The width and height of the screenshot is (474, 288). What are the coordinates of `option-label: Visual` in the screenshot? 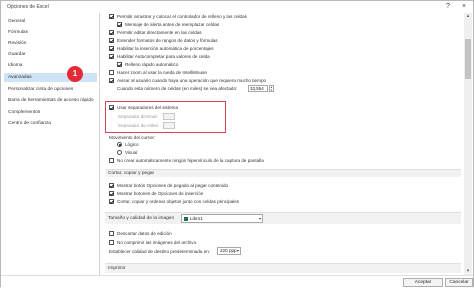 It's located at (131, 152).